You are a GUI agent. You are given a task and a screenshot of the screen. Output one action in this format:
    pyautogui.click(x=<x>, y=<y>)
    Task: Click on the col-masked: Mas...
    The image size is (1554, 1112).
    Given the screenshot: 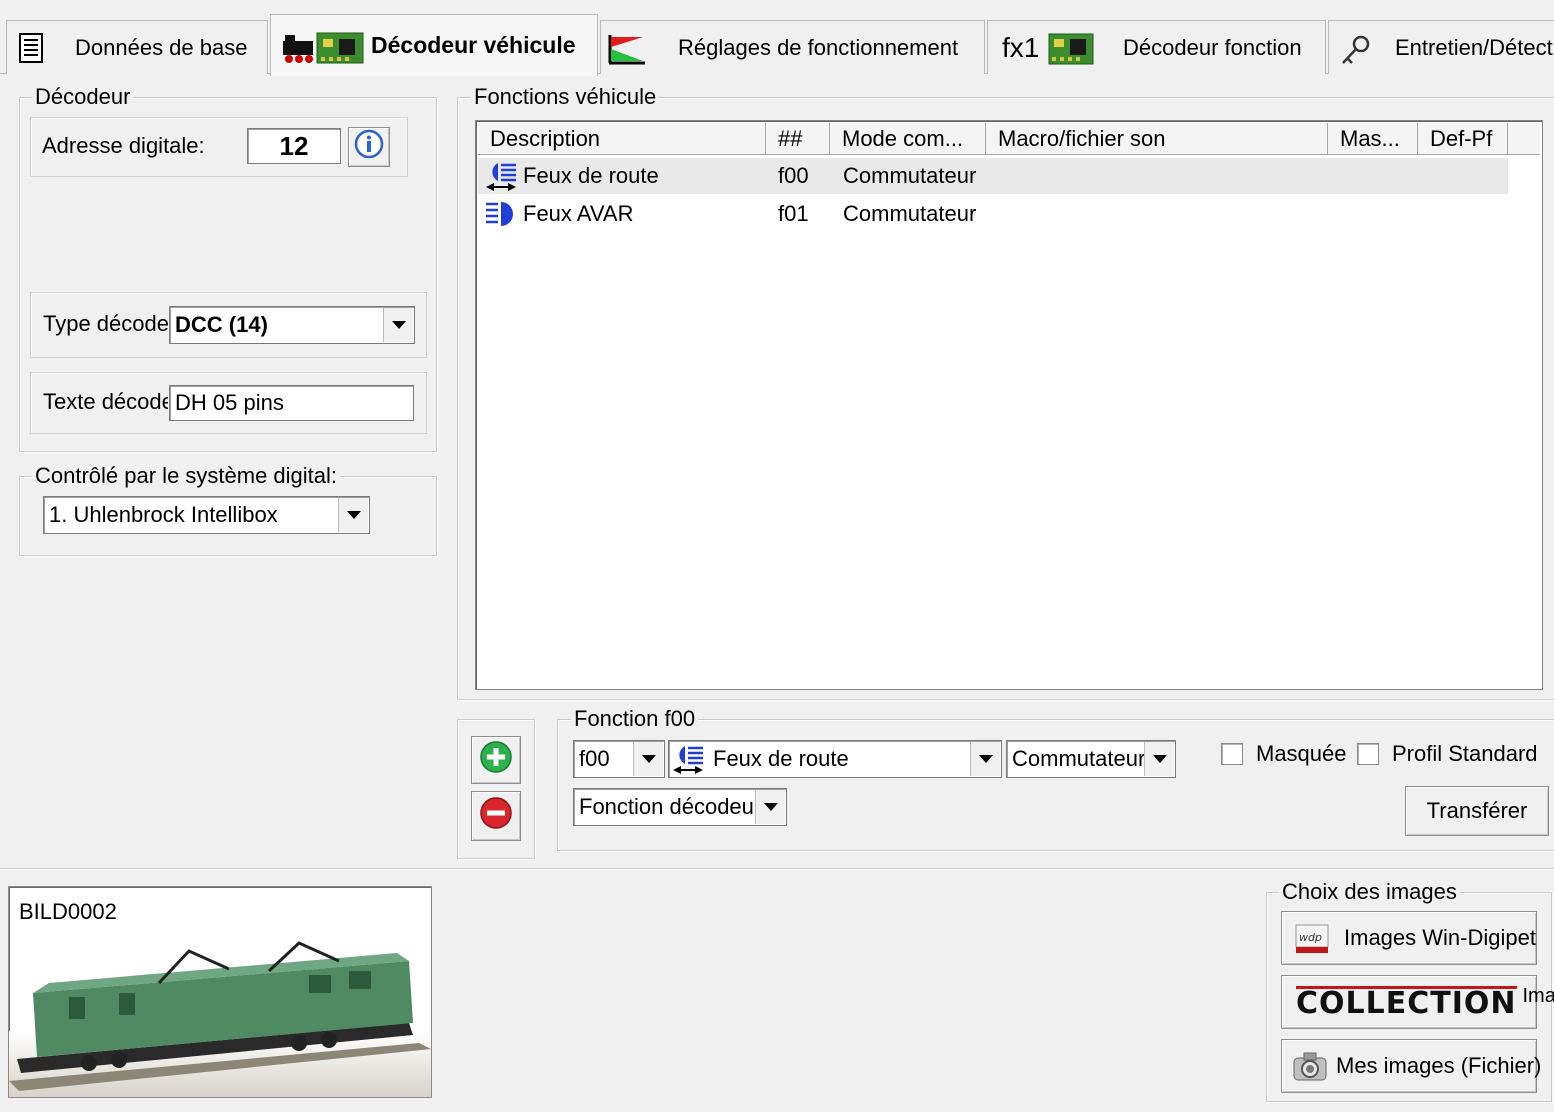 What is the action you would take?
    pyautogui.click(x=1373, y=139)
    